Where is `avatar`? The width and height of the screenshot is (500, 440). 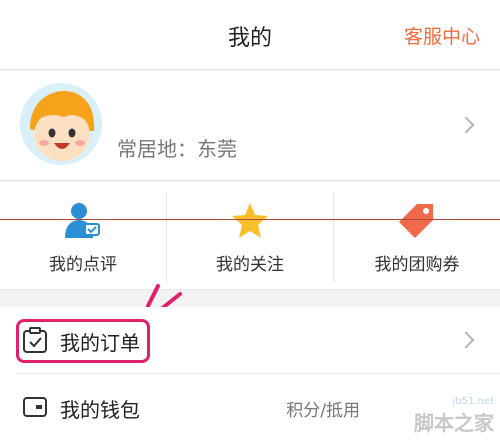
avatar is located at coordinates (61, 124).